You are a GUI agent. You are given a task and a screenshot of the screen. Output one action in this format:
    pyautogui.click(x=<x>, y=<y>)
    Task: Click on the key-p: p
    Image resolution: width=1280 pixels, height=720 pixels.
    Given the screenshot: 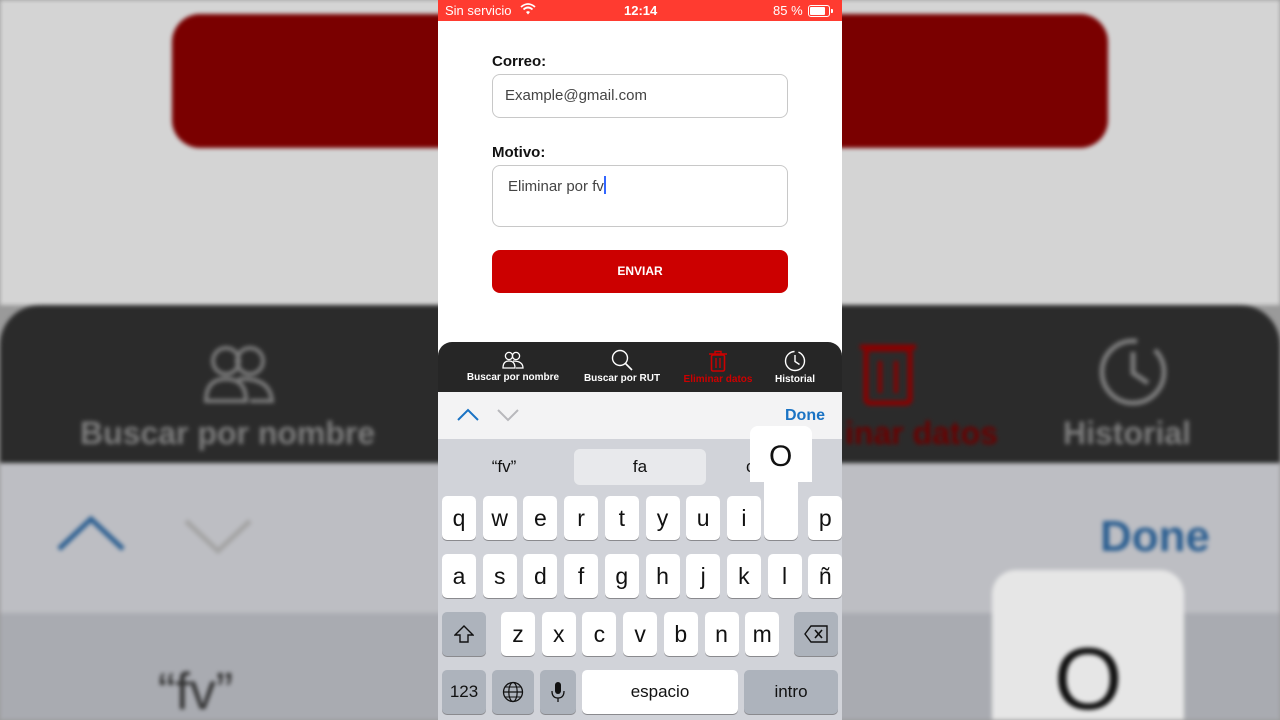 What is the action you would take?
    pyautogui.click(x=825, y=518)
    